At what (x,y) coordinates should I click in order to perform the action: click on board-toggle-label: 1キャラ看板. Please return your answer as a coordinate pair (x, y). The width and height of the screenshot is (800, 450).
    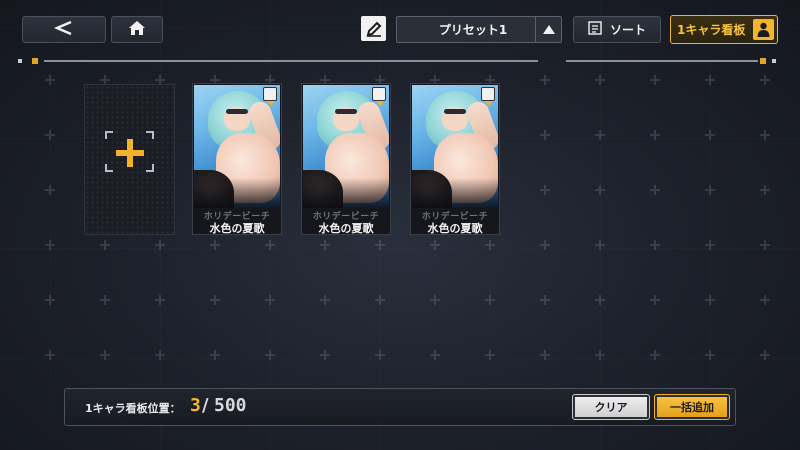
    Looking at the image, I should click on (711, 30).